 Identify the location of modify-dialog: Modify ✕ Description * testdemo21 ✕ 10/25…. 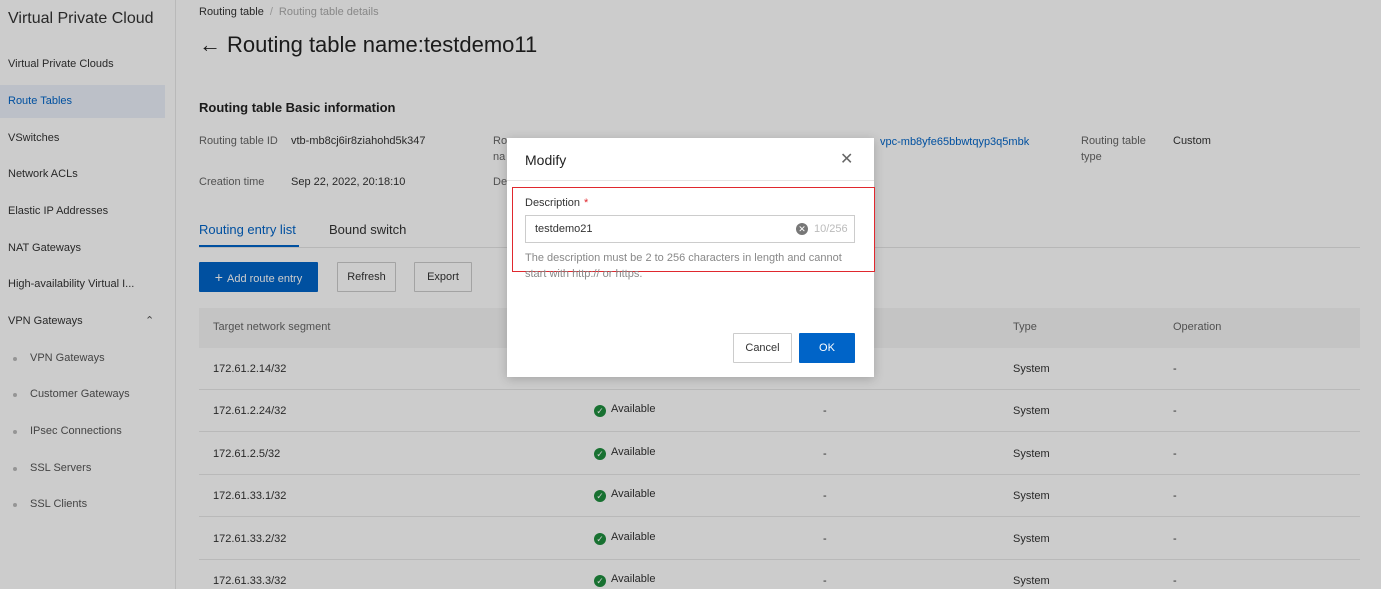
(691, 257).